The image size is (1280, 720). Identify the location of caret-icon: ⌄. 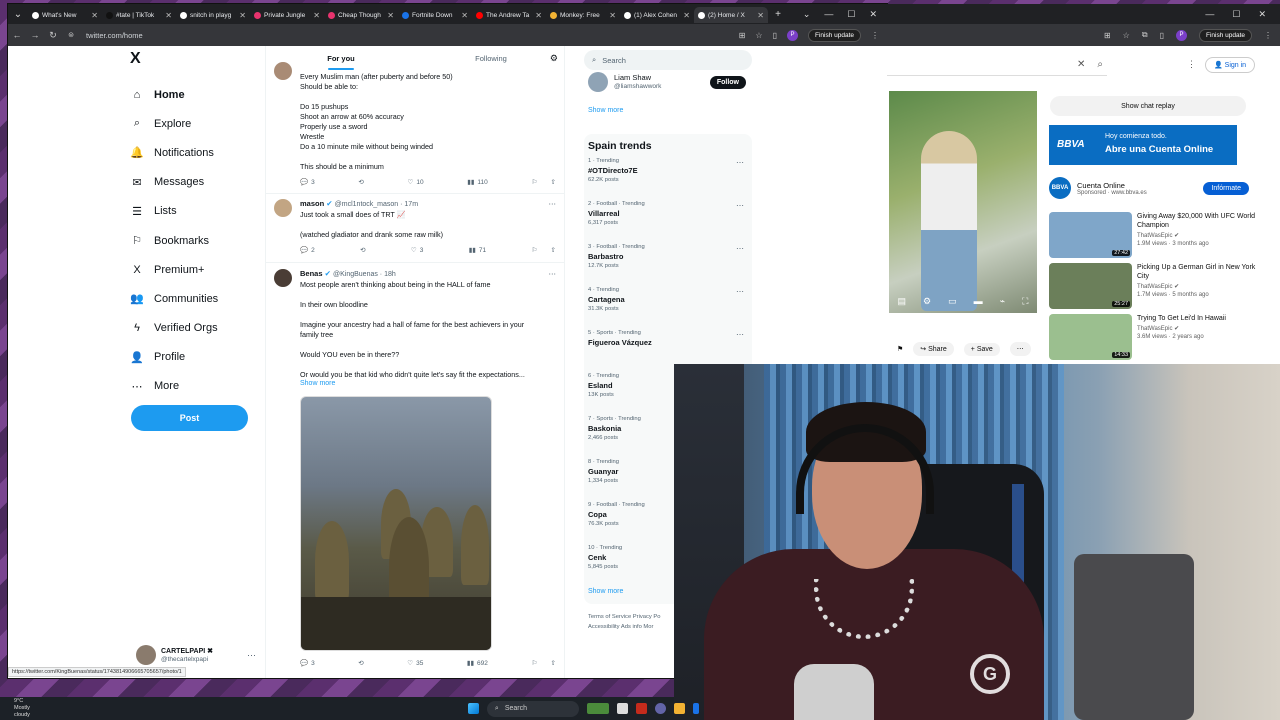
(807, 14).